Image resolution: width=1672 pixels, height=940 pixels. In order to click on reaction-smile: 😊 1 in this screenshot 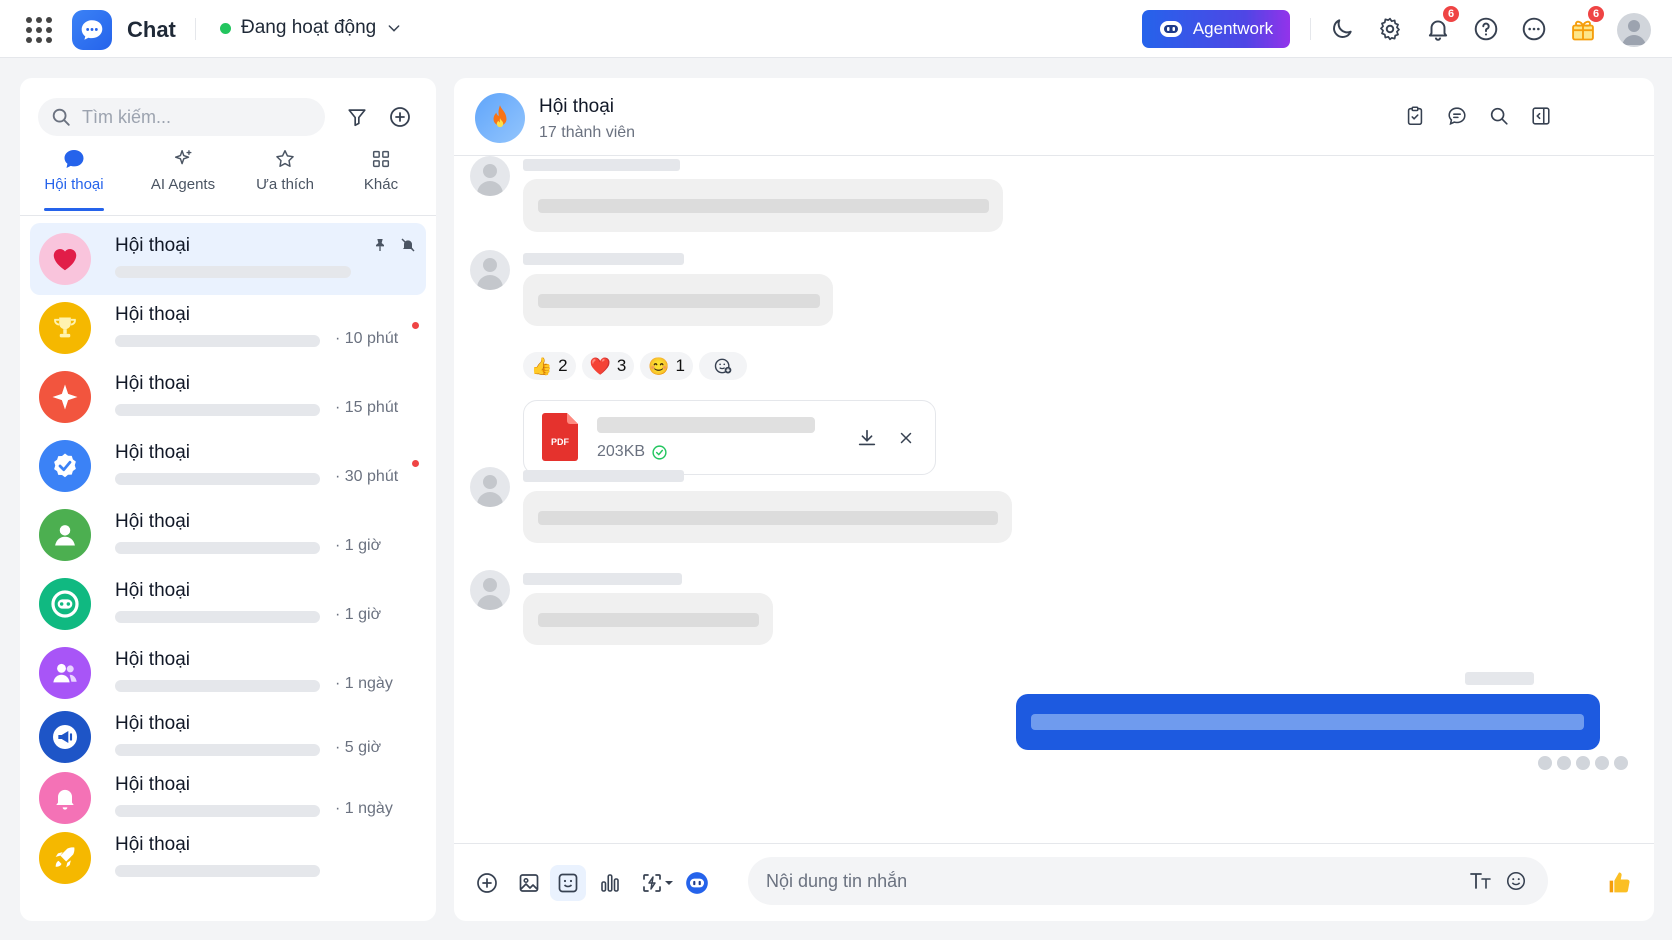, I will do `click(666, 366)`.